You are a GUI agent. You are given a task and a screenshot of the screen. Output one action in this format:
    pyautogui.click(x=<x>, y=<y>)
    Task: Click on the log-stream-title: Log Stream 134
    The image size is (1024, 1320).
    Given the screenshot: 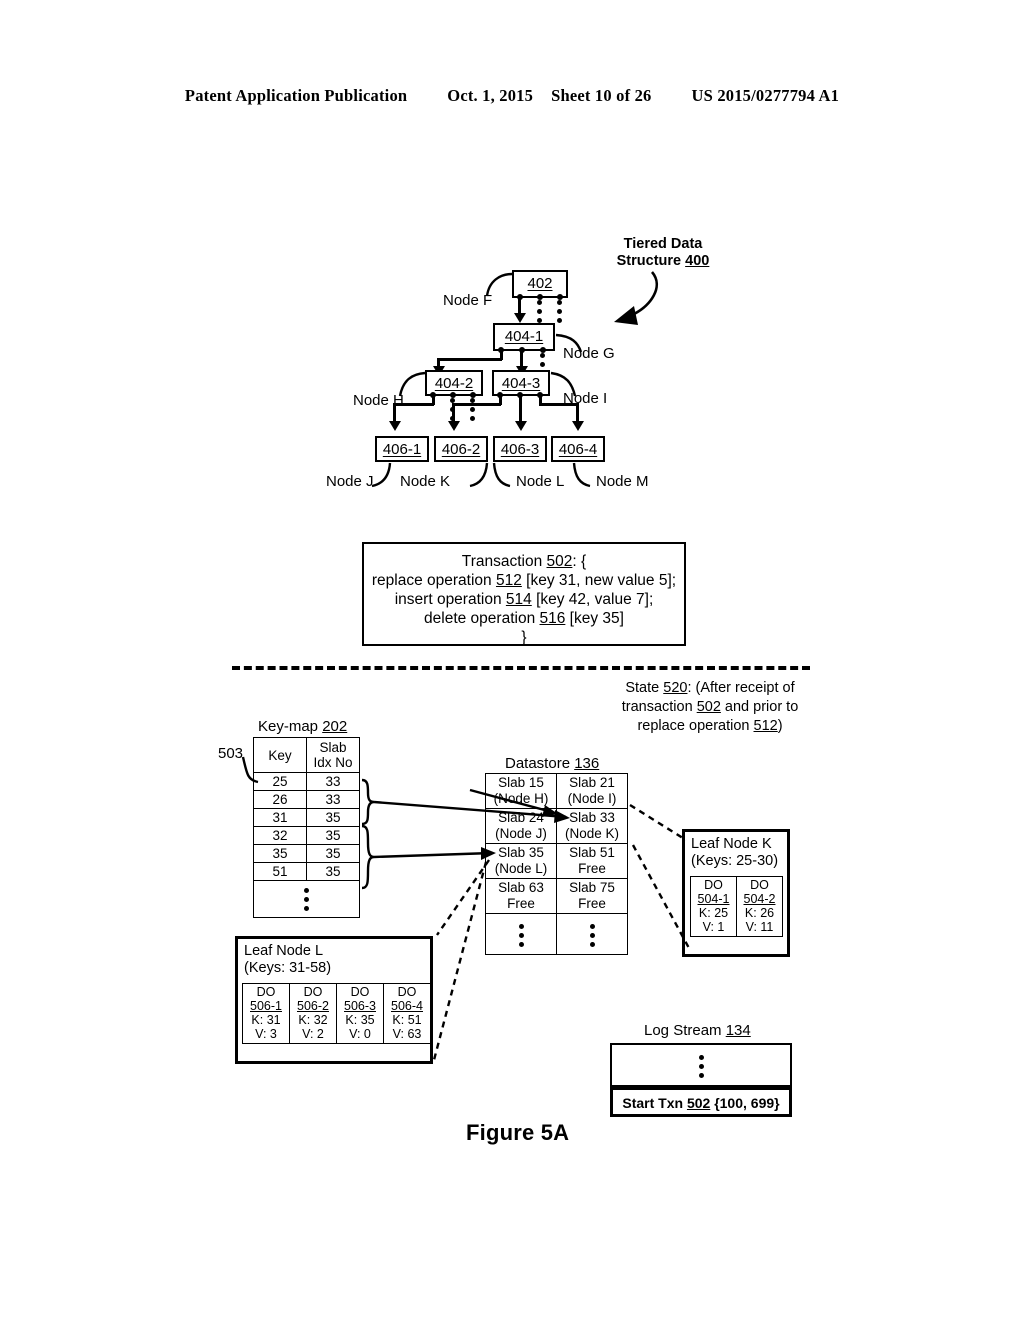 What is the action you would take?
    pyautogui.click(x=697, y=1030)
    